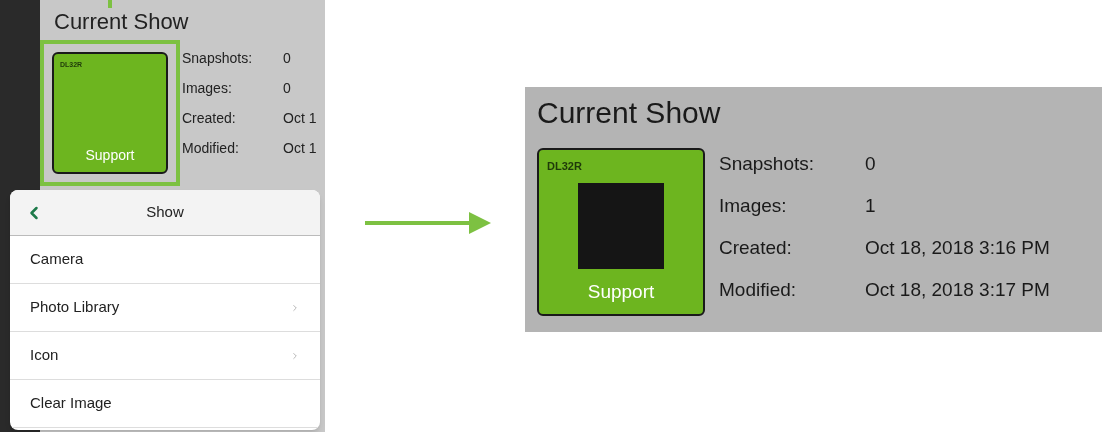  I want to click on menu-item: Camera, so click(165, 260).